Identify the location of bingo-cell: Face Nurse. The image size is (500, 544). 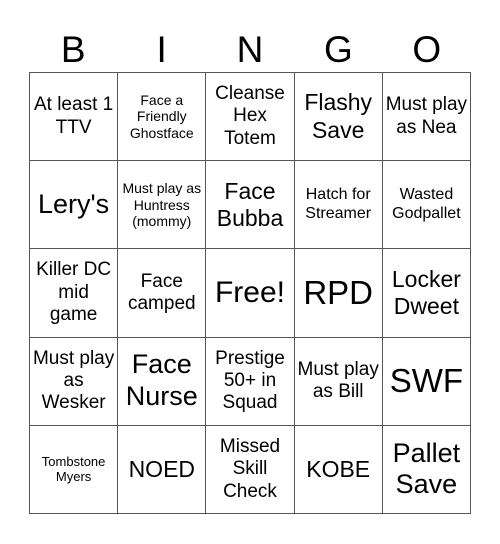
(162, 381).